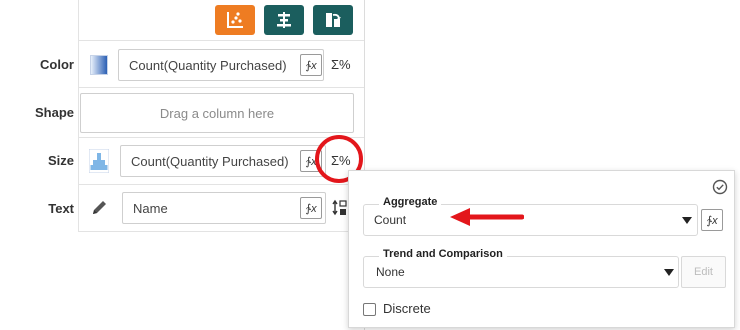 The width and height of the screenshot is (740, 330). I want to click on scatter-chart-icon, so click(235, 20).